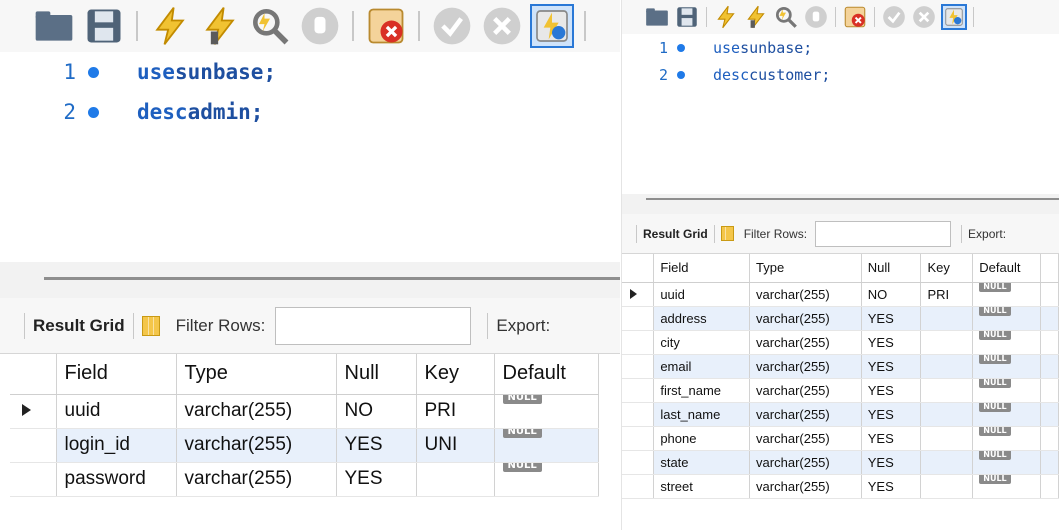 The image size is (1059, 530). What do you see at coordinates (1049, 268) in the screenshot?
I see `column-header-extra` at bounding box center [1049, 268].